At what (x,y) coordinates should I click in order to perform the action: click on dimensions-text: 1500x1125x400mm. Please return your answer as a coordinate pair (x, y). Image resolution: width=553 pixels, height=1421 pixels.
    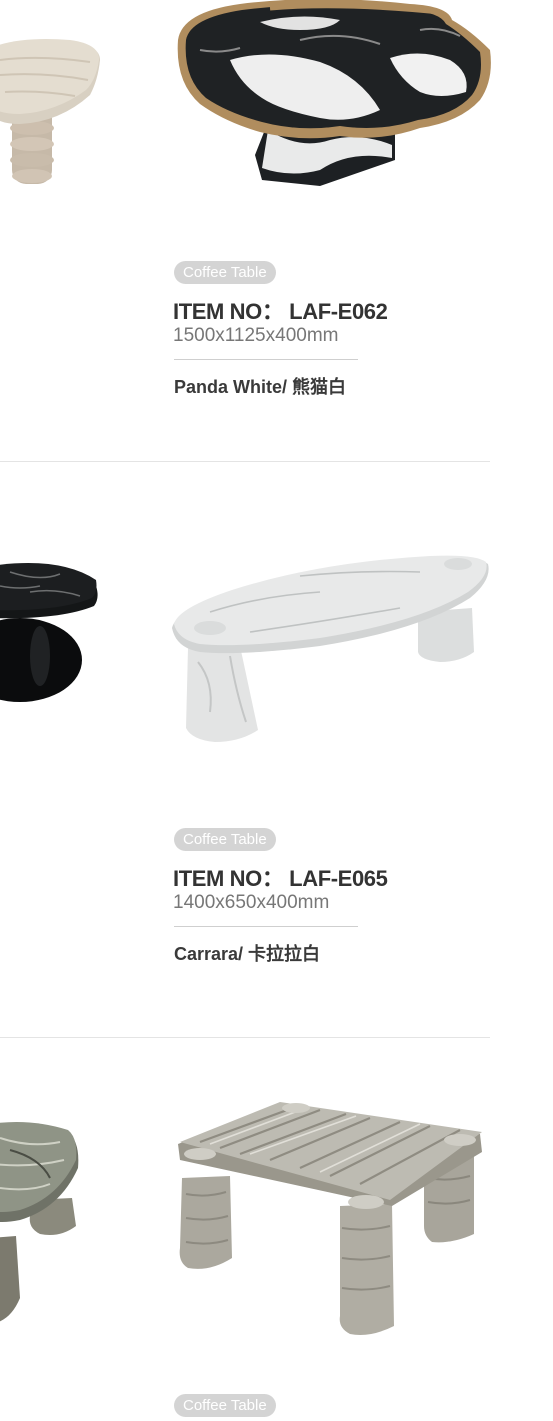
    Looking at the image, I should click on (256, 335).